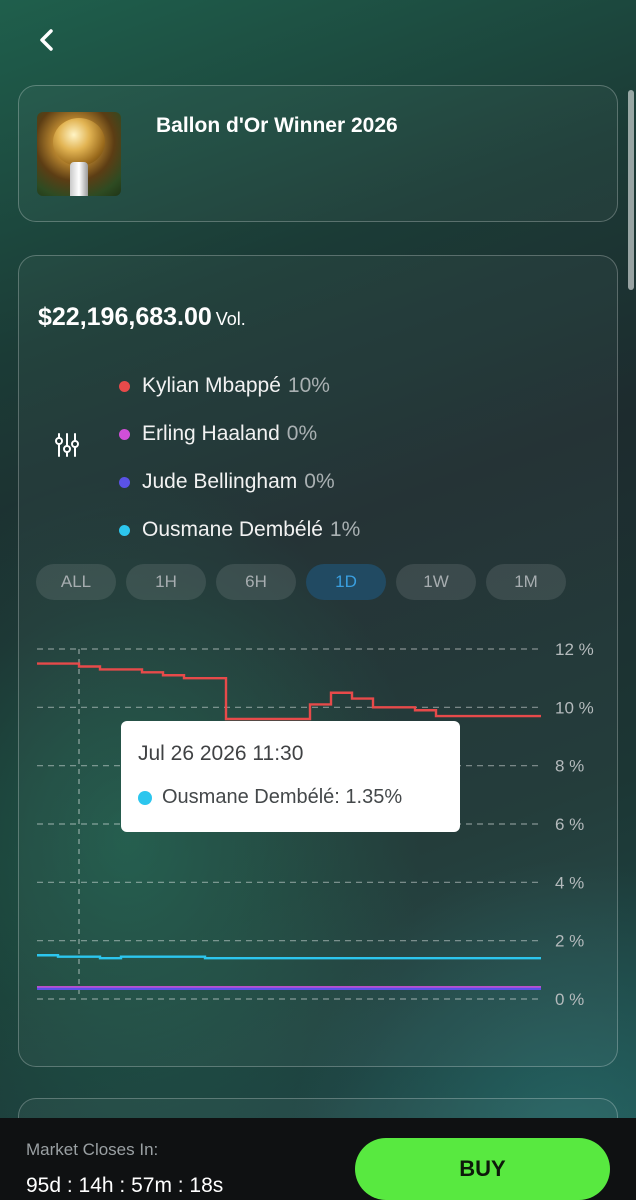 The height and width of the screenshot is (1200, 636). Describe the element at coordinates (211, 385) in the screenshot. I see `legend-name: Kylian Mbappé` at that location.